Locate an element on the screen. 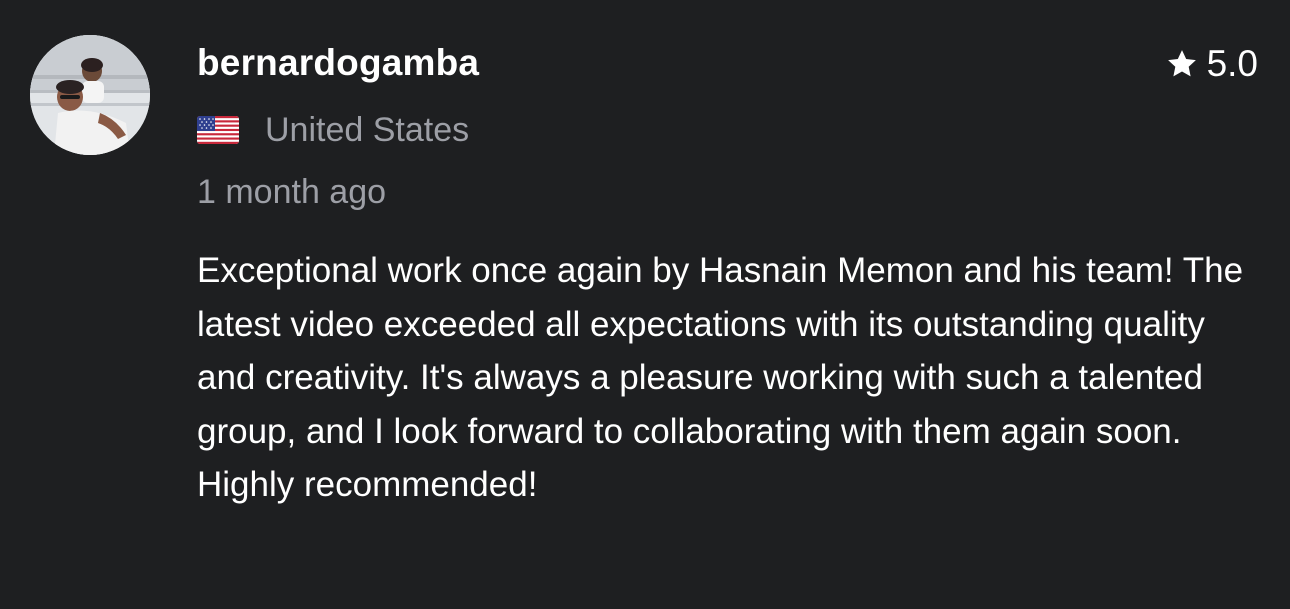 The height and width of the screenshot is (609, 1290). reviewer-country: United States is located at coordinates (333, 130).